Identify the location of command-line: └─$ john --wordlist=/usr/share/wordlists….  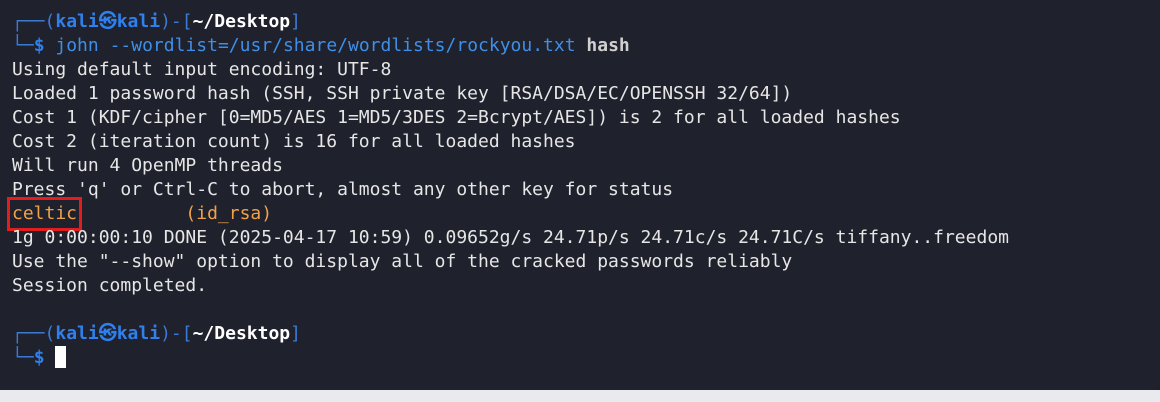
(586, 46).